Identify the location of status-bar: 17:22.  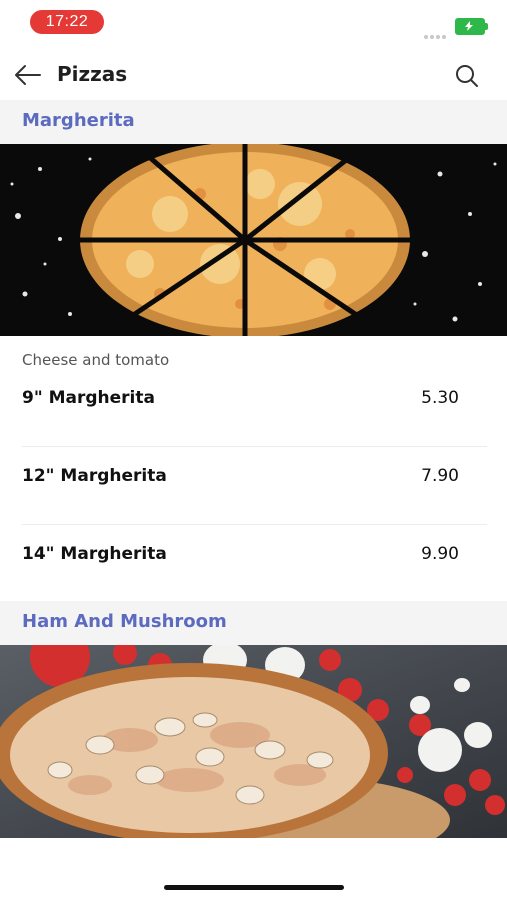
(253, 22).